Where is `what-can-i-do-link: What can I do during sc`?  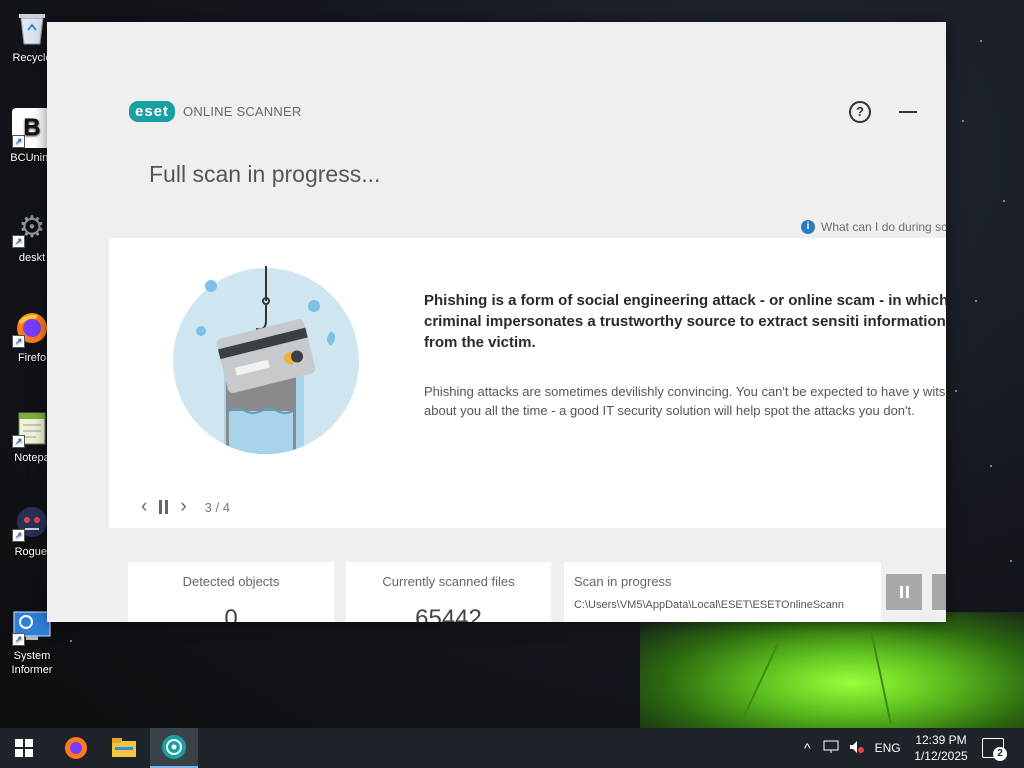 what-can-i-do-link: What can I do during sc is located at coordinates (883, 227).